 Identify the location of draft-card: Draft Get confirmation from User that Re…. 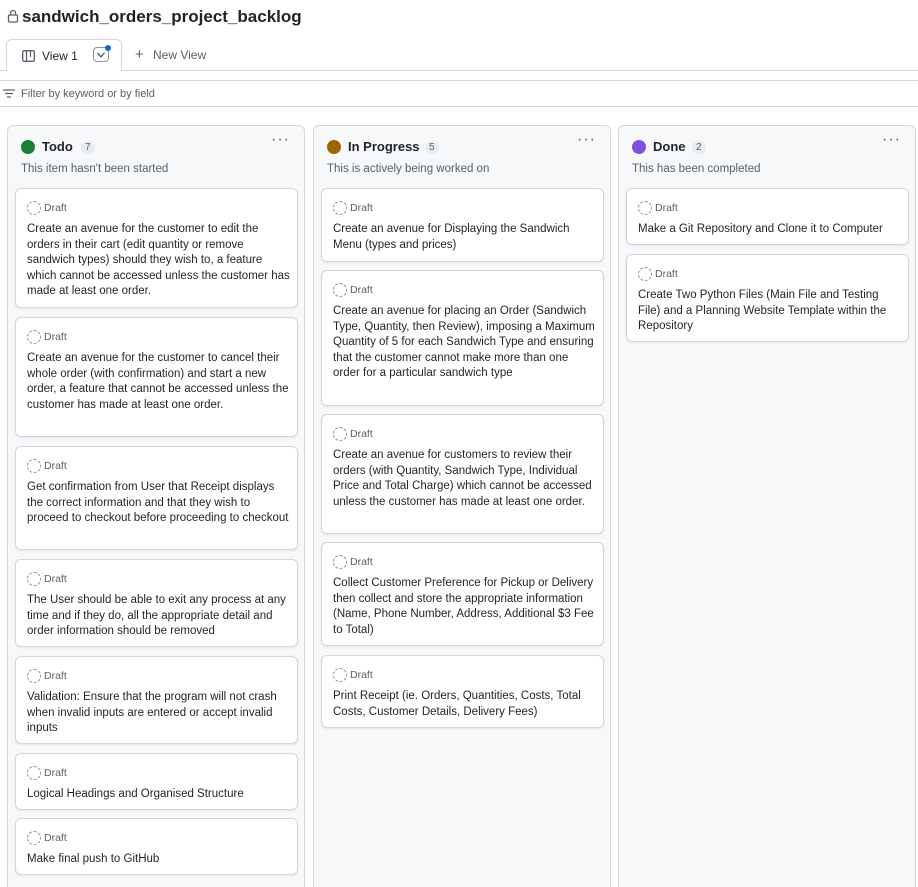
(156, 498).